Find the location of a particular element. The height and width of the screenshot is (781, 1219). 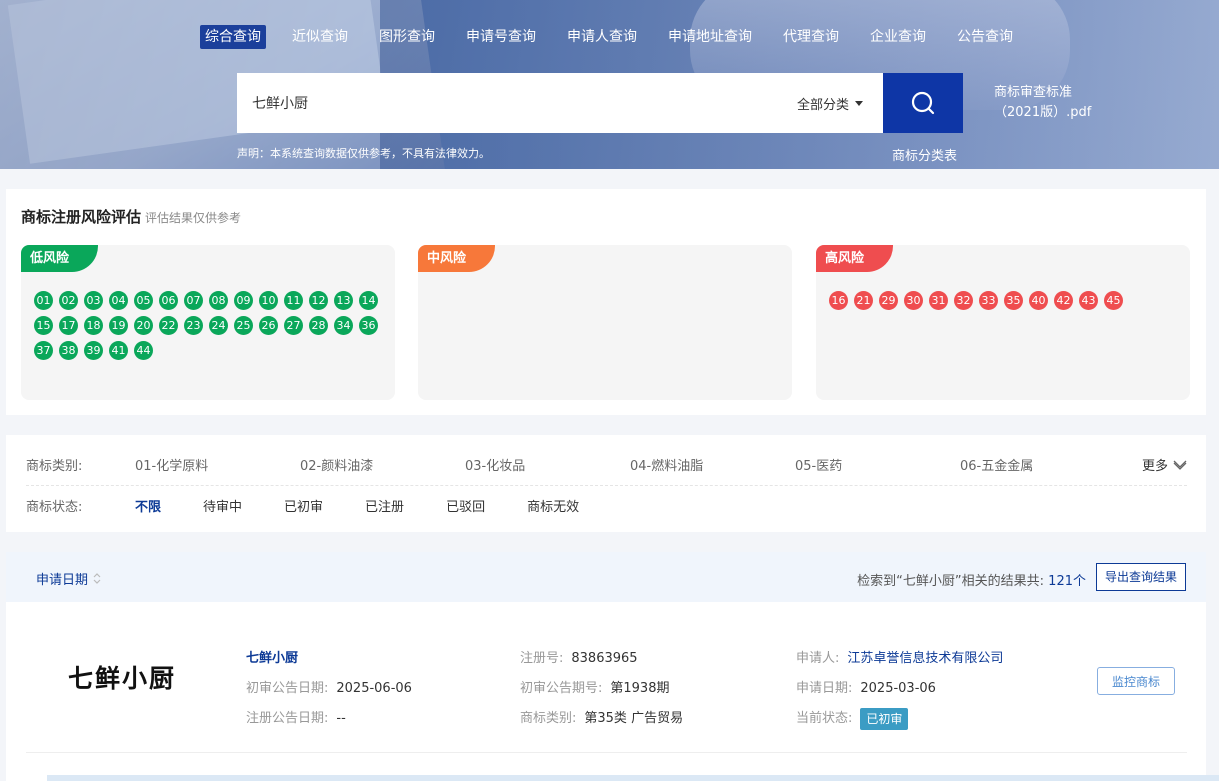

low-risk-class-badge: 41 is located at coordinates (118, 350).